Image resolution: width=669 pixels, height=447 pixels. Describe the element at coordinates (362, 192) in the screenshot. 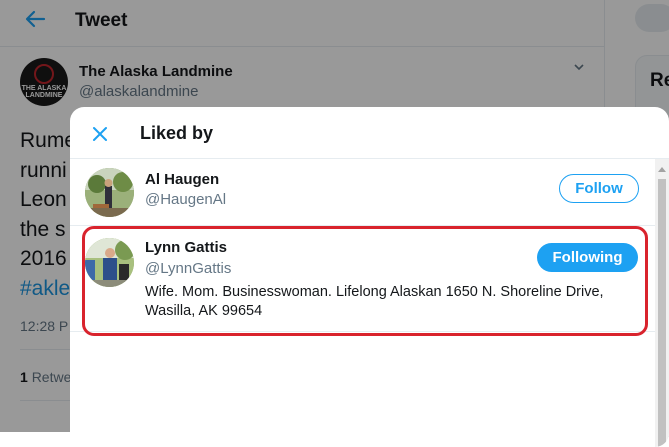

I see `user-list-item: Al Haugen @HaugenAl Follow` at that location.